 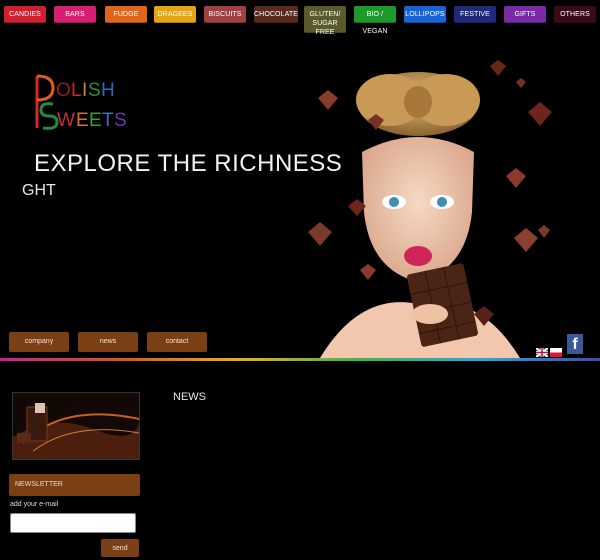 What do you see at coordinates (81, 103) in the screenshot?
I see `polish-sweets-logo: O L I S H W E E T S` at bounding box center [81, 103].